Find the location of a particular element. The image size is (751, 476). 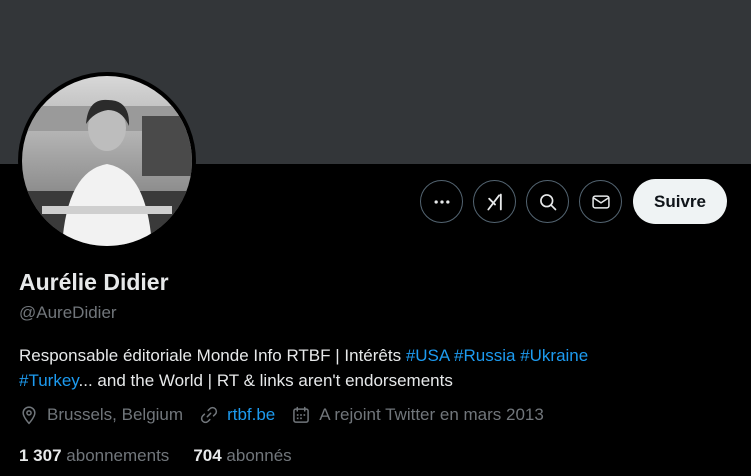

hashtag-russia: #Russia is located at coordinates (484, 355).